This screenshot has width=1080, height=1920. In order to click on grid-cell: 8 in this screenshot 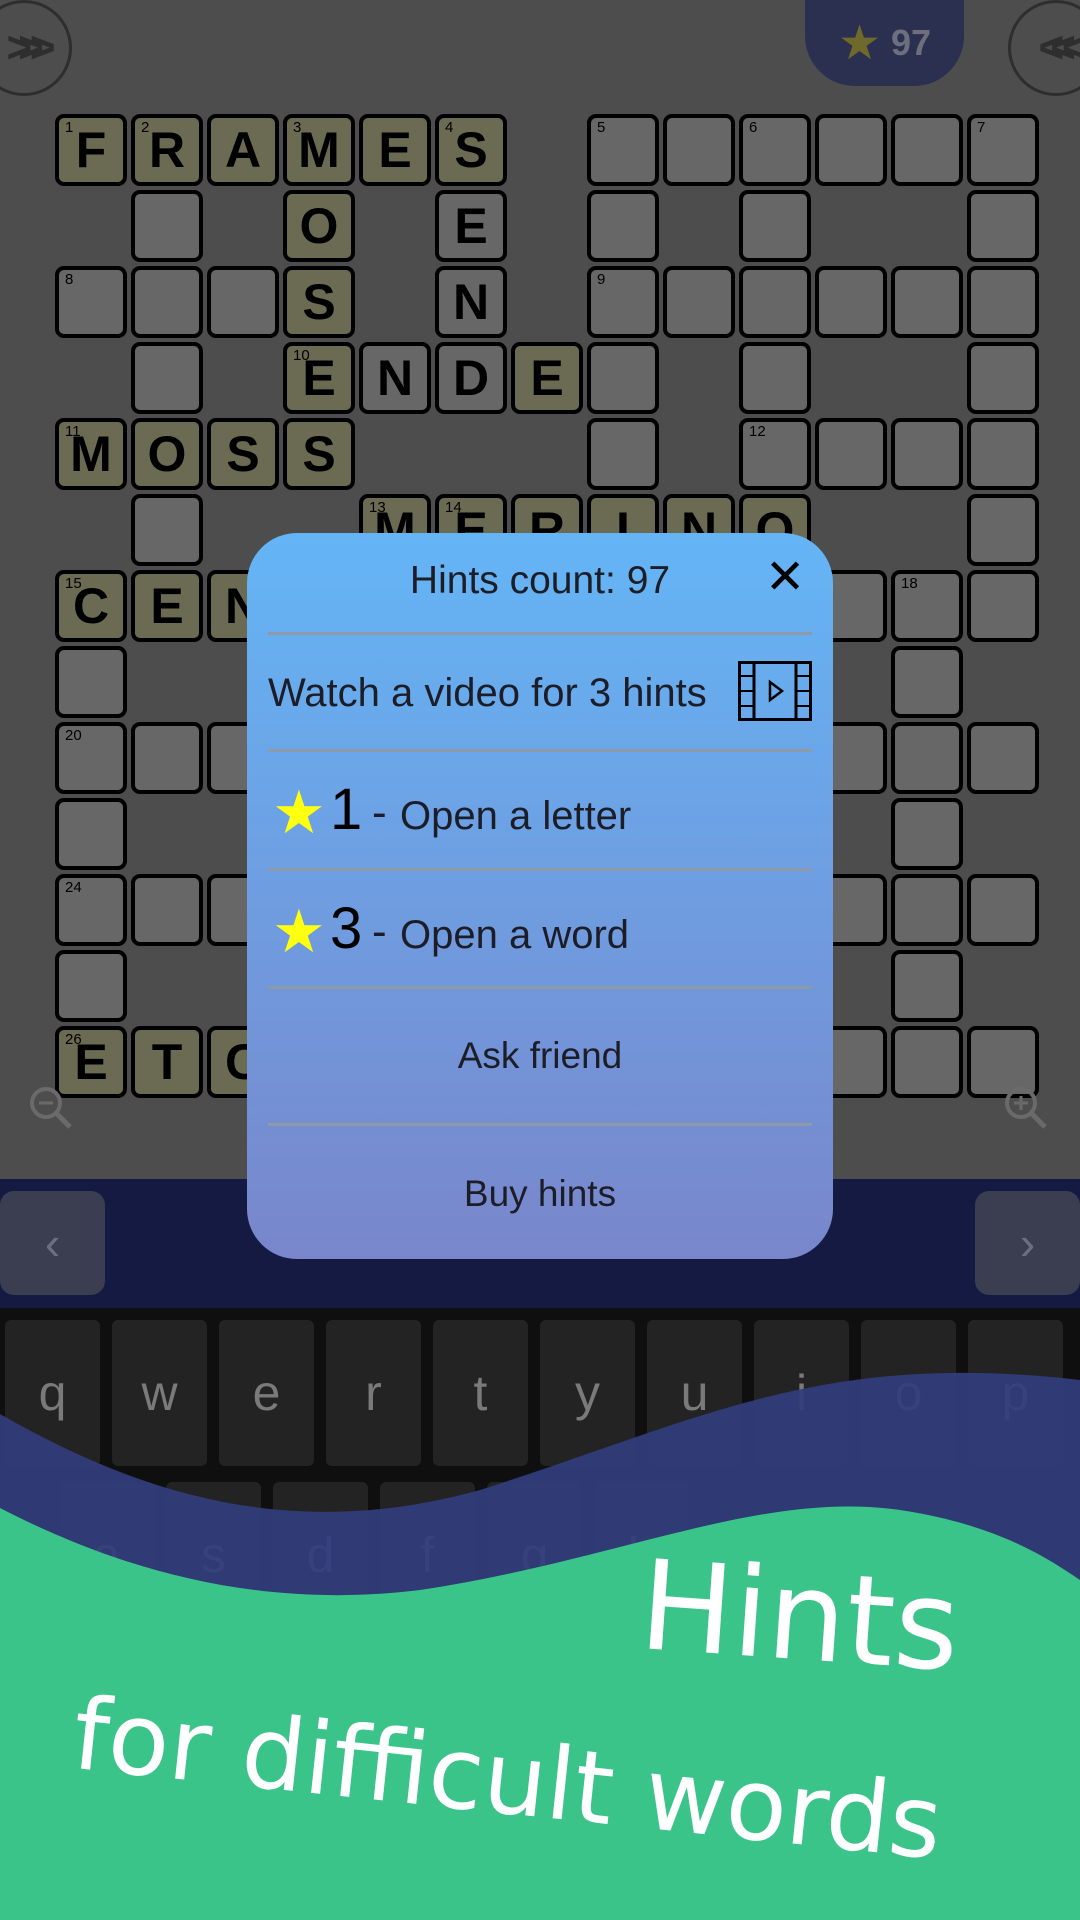, I will do `click(91, 302)`.